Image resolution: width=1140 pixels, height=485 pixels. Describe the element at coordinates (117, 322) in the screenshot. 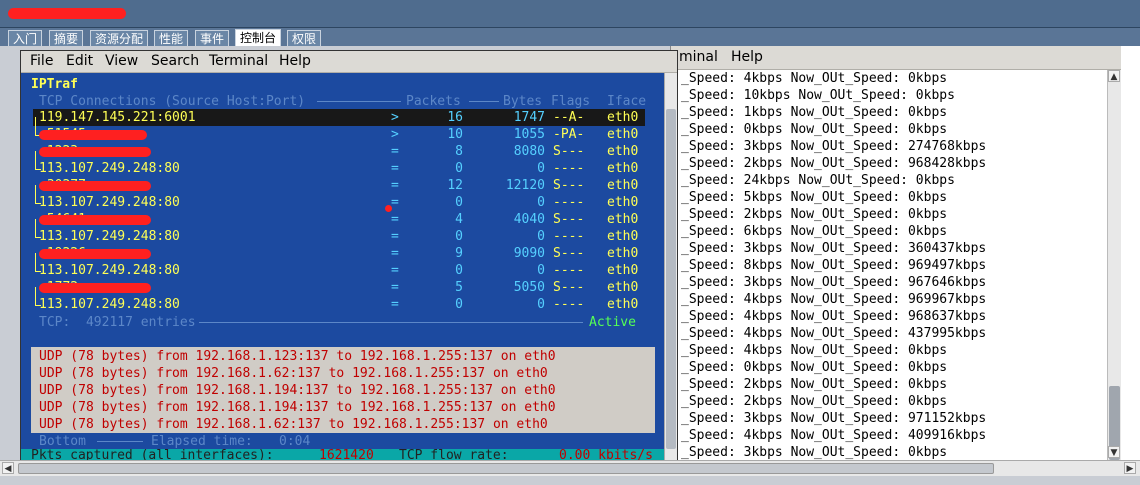

I see `tcp-entries-count: TCP: 492117 entries` at that location.